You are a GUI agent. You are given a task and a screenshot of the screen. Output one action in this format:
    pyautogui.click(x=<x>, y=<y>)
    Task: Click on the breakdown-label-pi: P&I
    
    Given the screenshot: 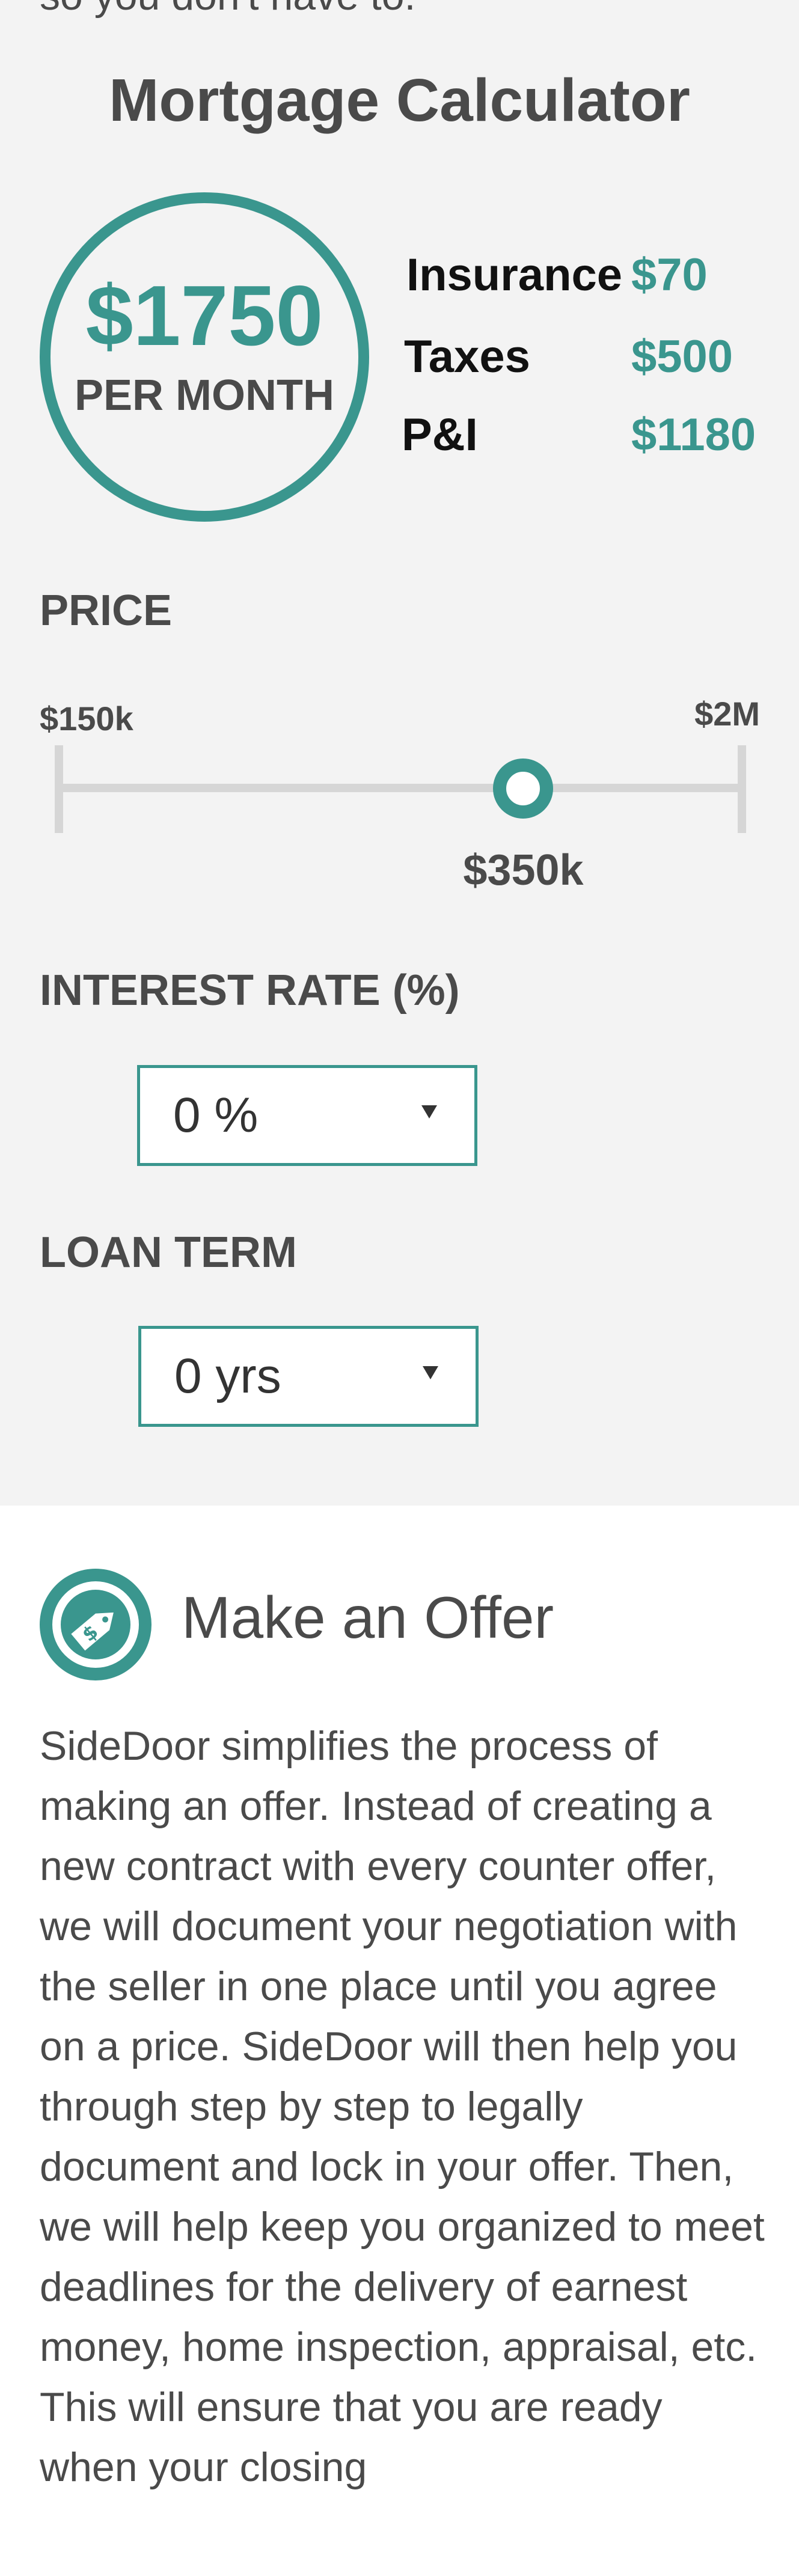 What is the action you would take?
    pyautogui.click(x=440, y=434)
    